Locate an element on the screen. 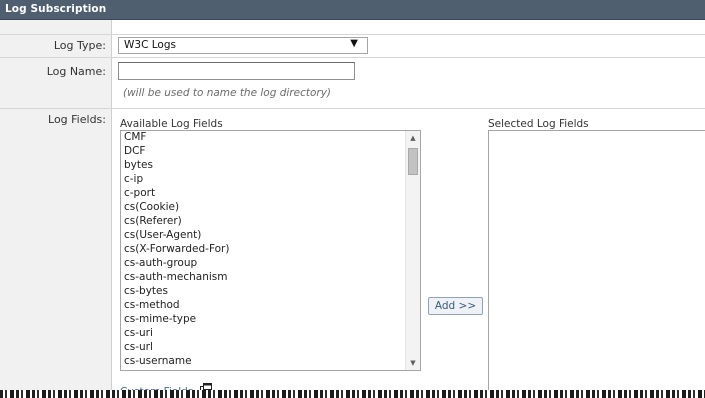 The width and height of the screenshot is (705, 398). list-item-c-ip: c-ip is located at coordinates (133, 179).